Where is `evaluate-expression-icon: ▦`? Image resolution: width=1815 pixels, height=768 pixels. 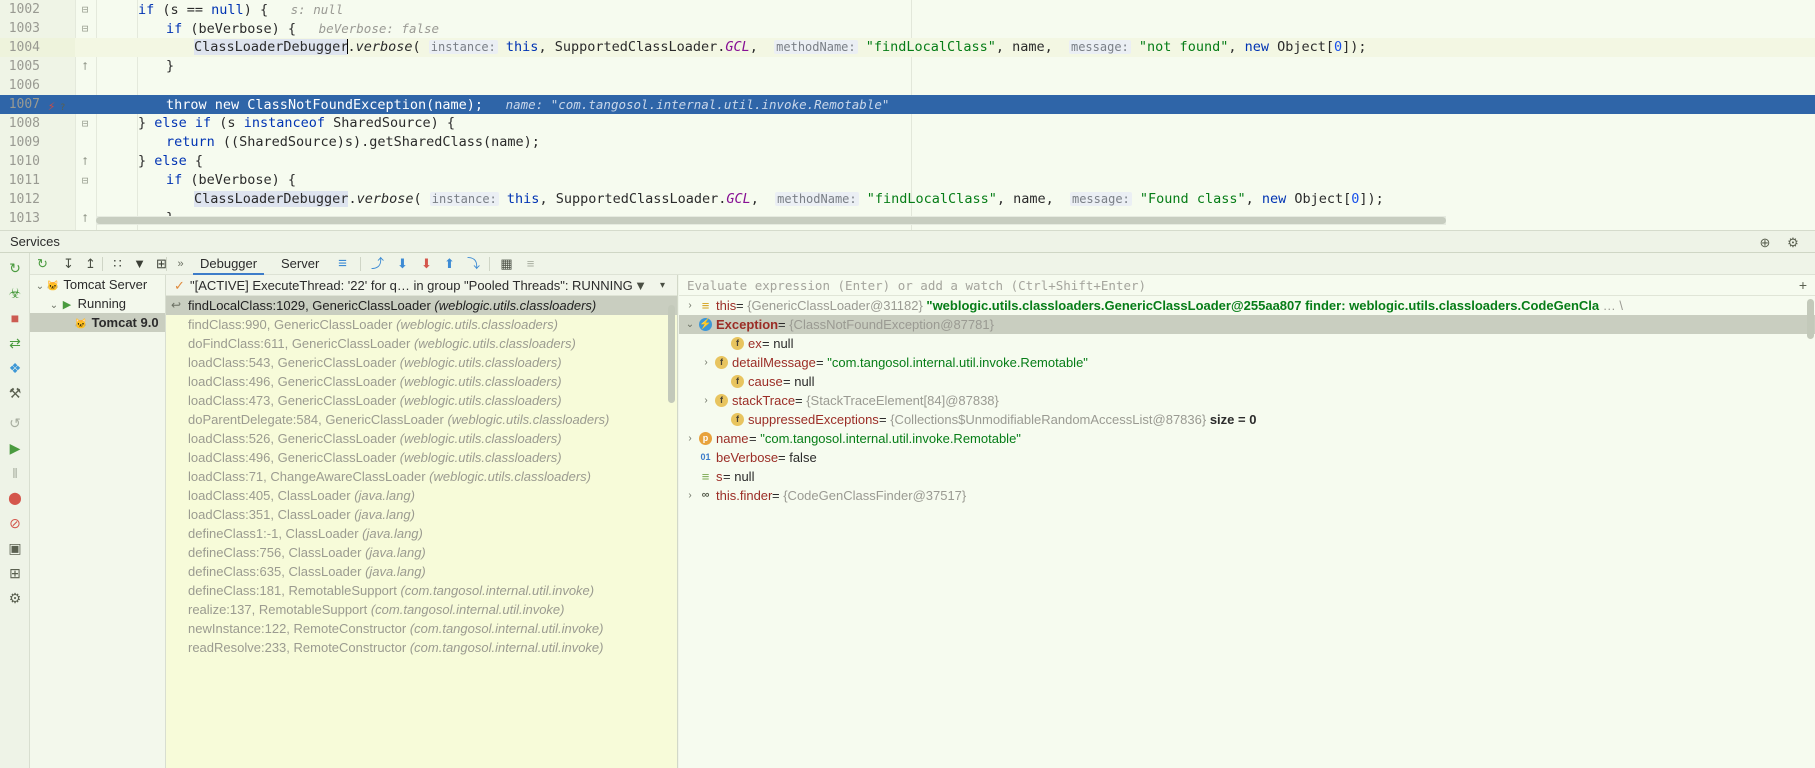
evaluate-expression-icon: ▦ is located at coordinates (506, 264).